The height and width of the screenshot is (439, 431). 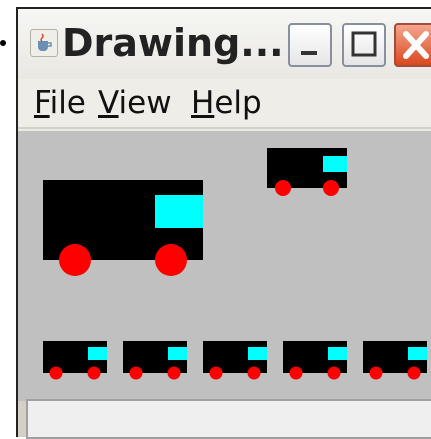 I want to click on truck-large, so click(x=123, y=228).